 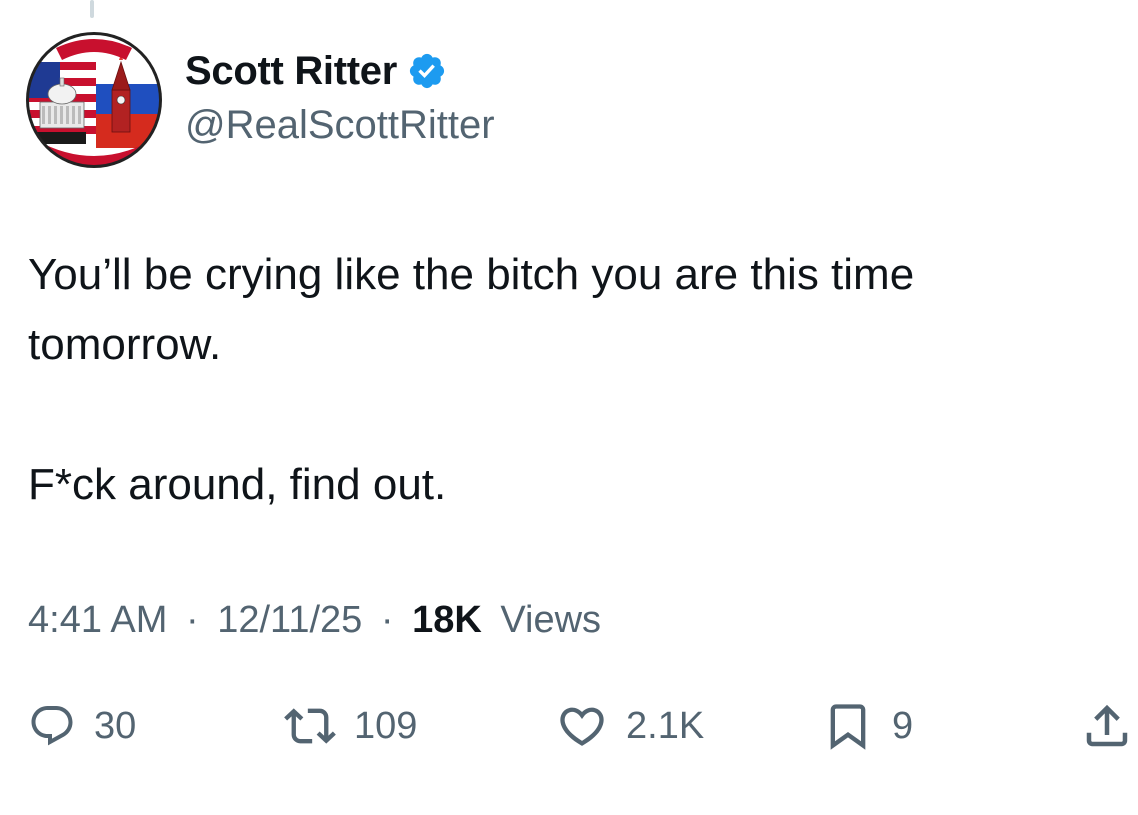 What do you see at coordinates (386, 725) in the screenshot?
I see `retweet-count: 109` at bounding box center [386, 725].